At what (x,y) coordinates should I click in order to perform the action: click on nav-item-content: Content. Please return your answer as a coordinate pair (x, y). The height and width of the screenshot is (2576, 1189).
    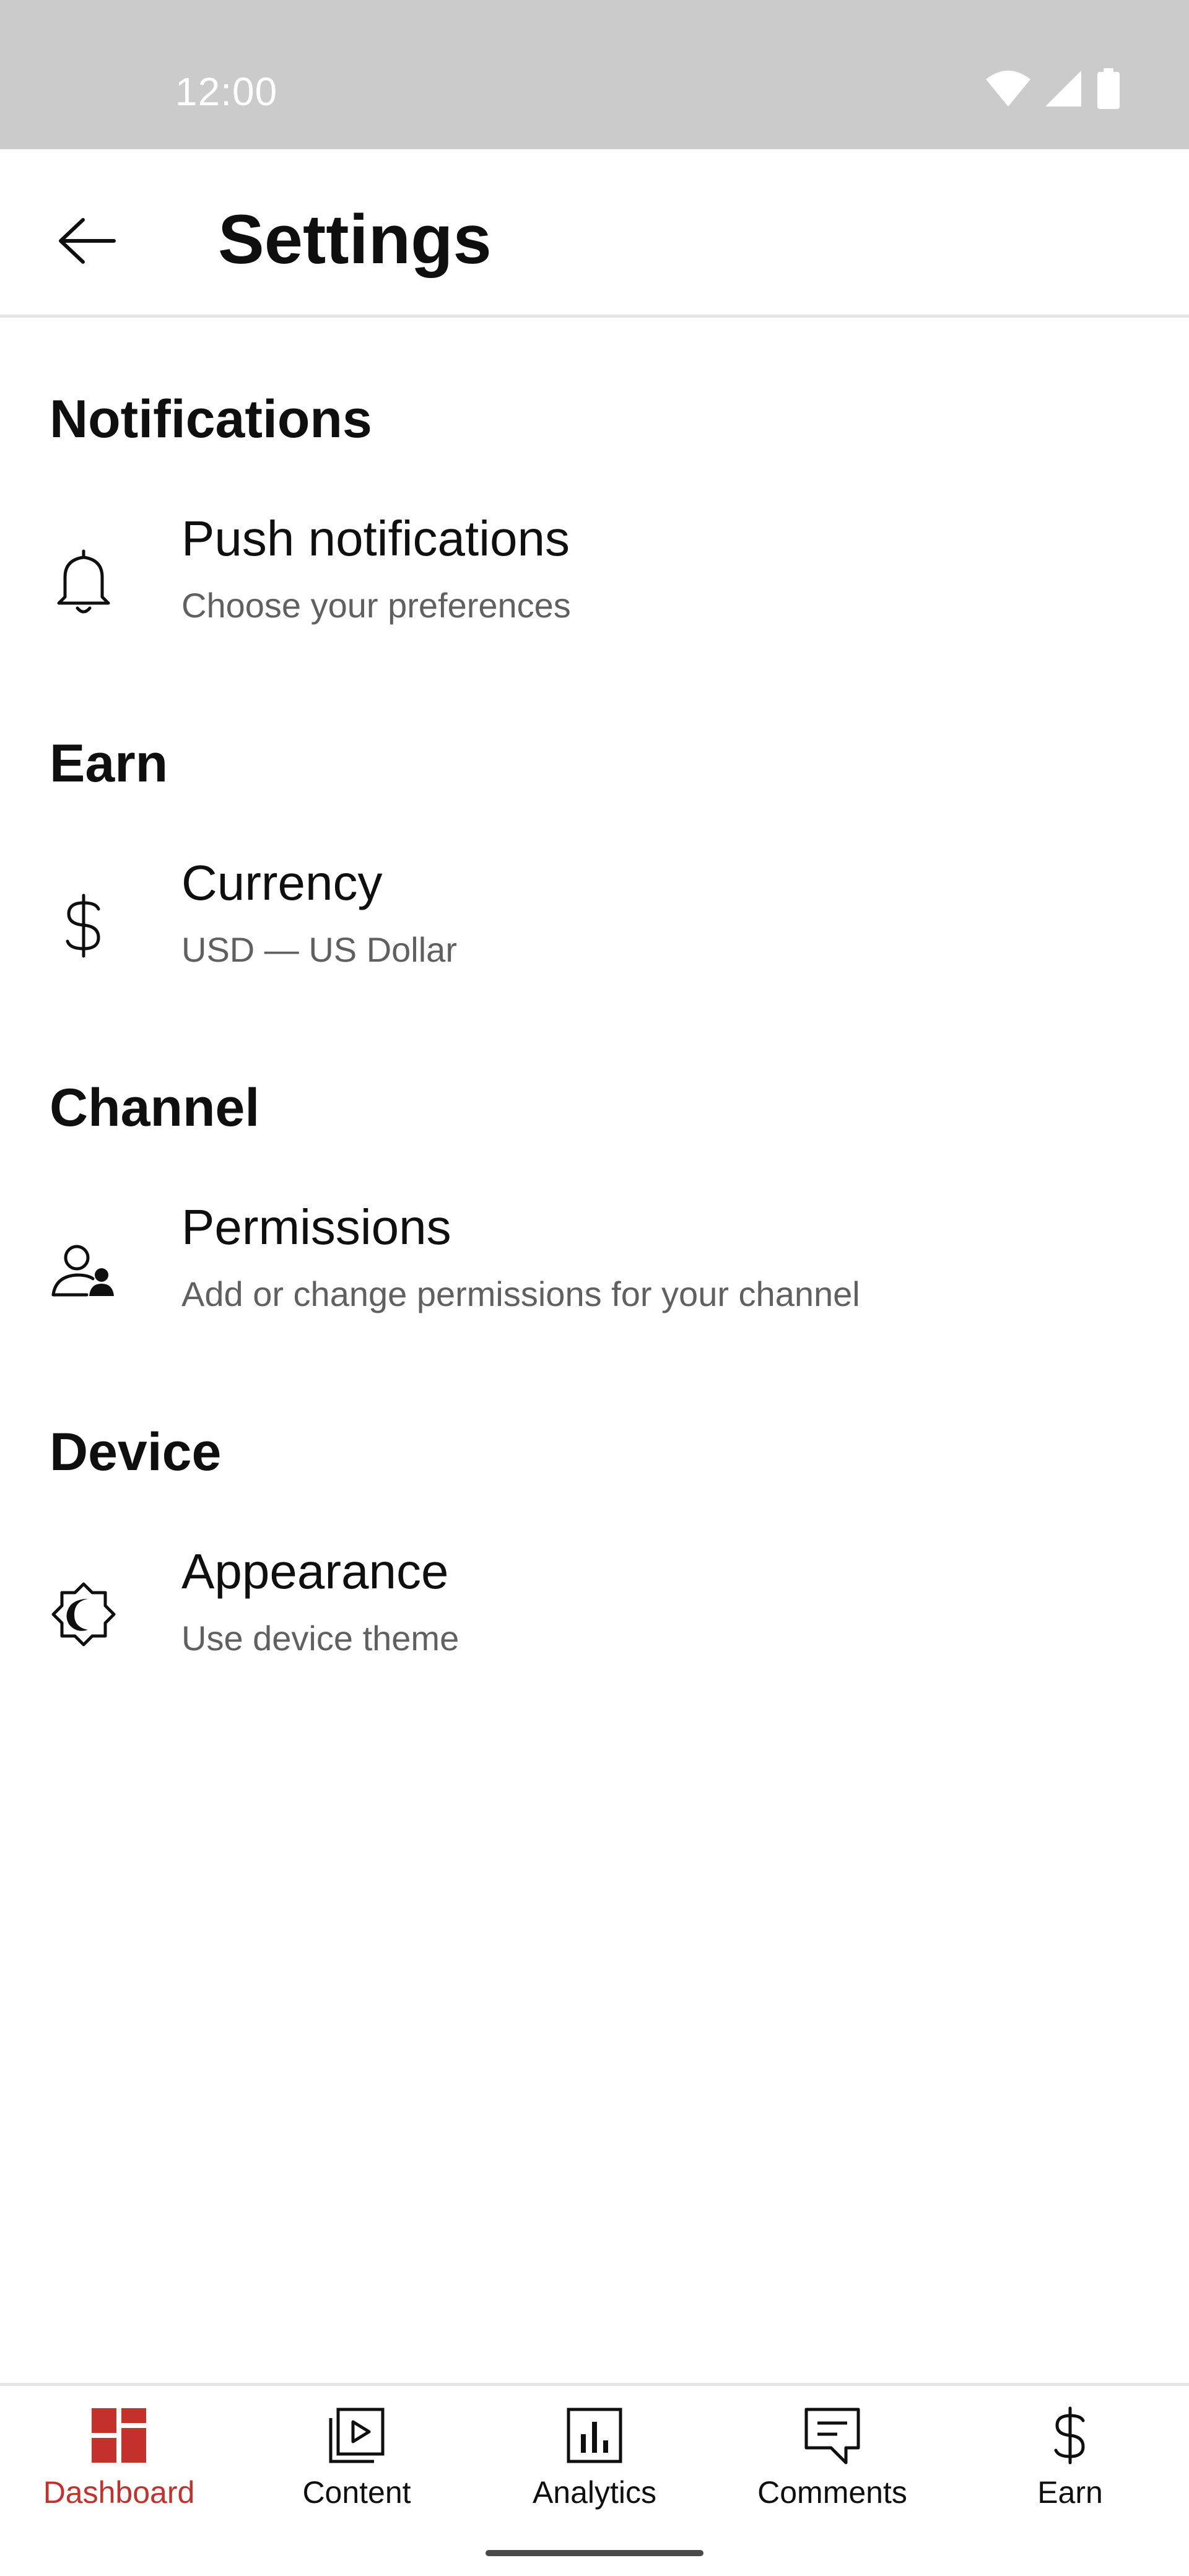
    Looking at the image, I should click on (357, 2459).